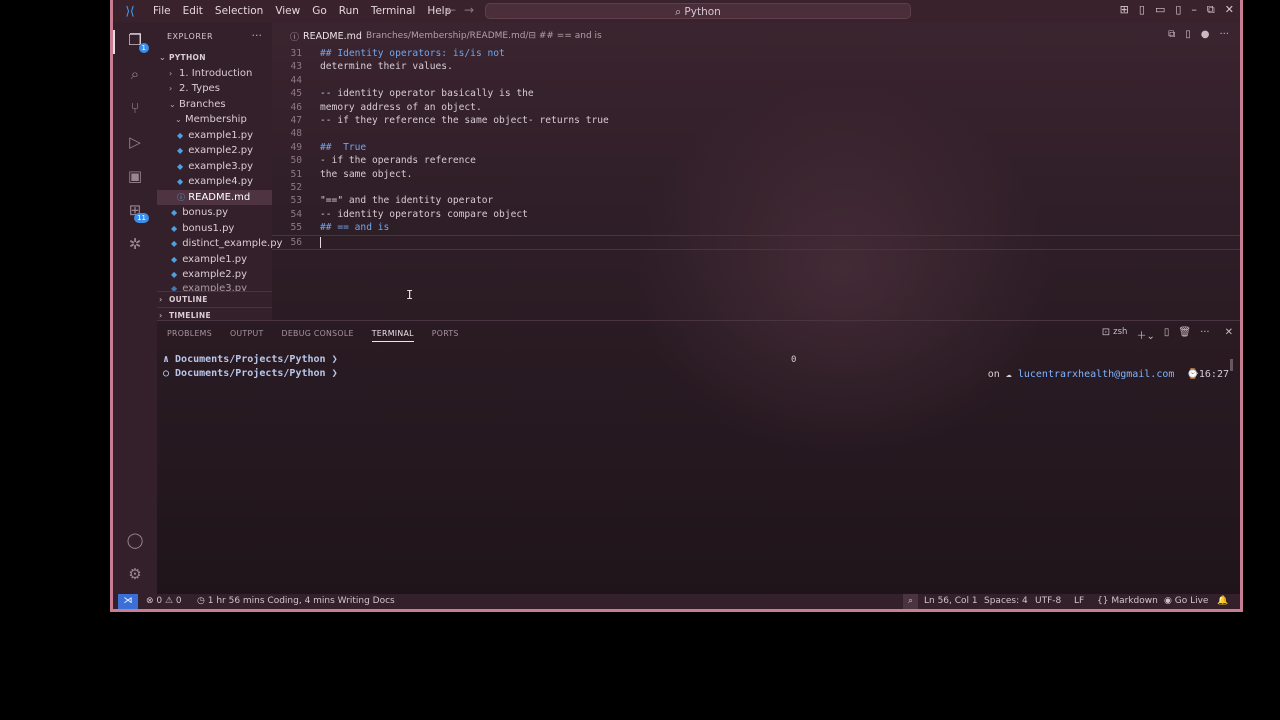 The image size is (1280, 720). Describe the element at coordinates (214, 120) in the screenshot. I see `folder-item: ⌄ Membership` at that location.